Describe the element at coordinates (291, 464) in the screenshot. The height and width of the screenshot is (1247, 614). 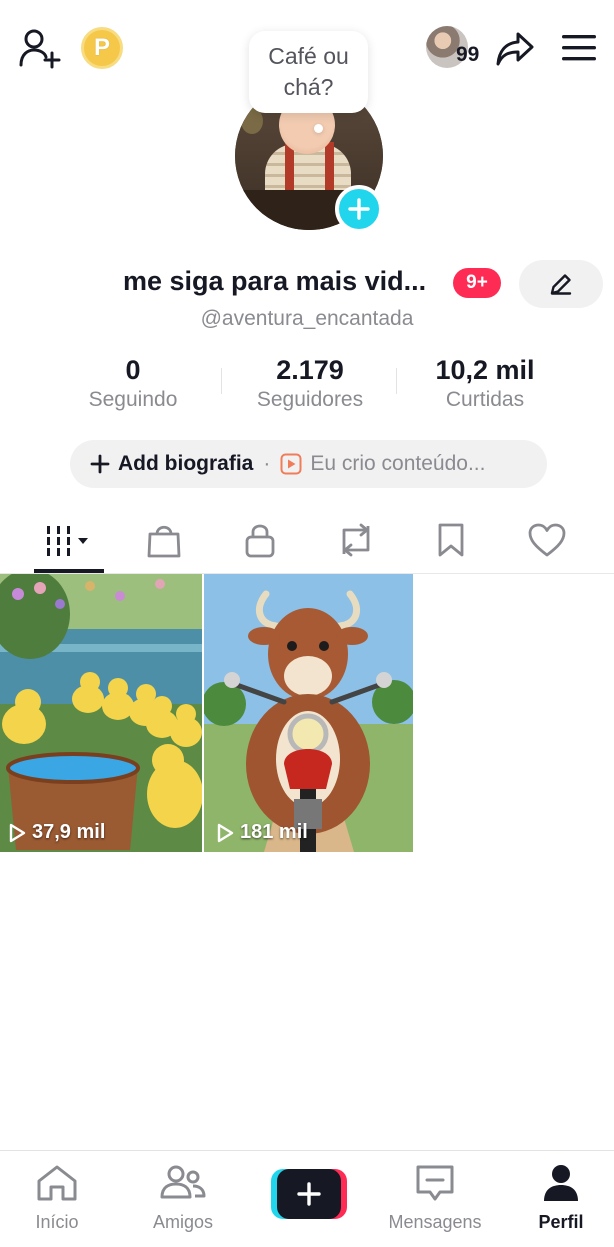
I see `creator-play-icon` at that location.